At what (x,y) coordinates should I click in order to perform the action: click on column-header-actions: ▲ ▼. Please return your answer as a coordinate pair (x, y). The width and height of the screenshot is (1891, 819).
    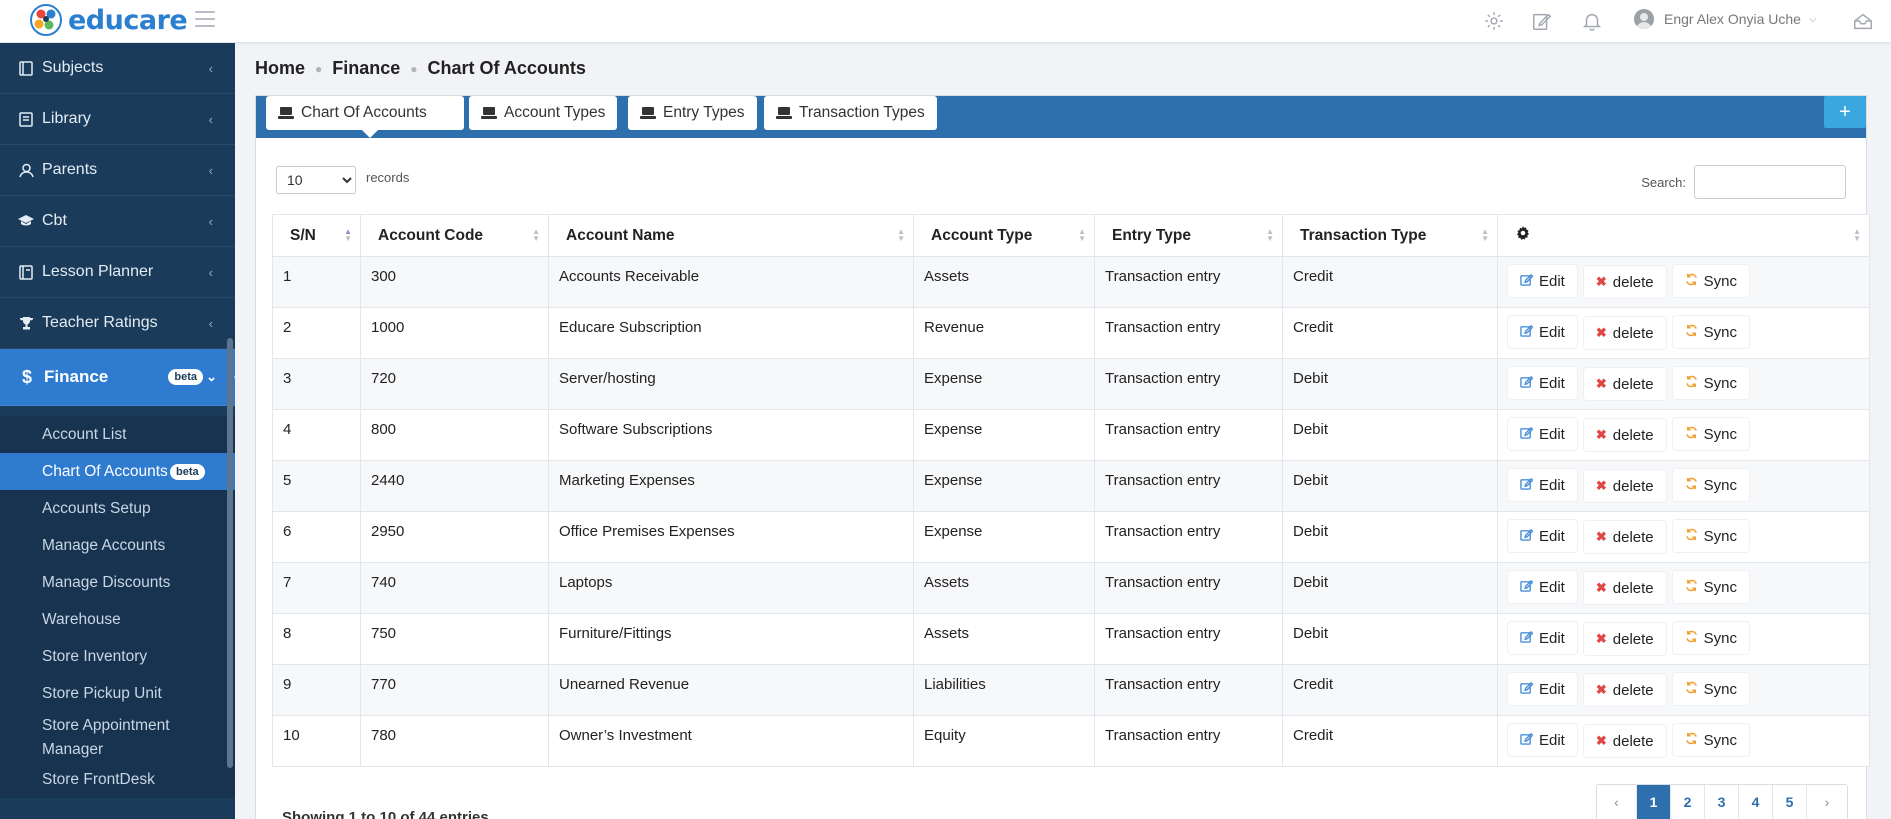
    Looking at the image, I should click on (1683, 235).